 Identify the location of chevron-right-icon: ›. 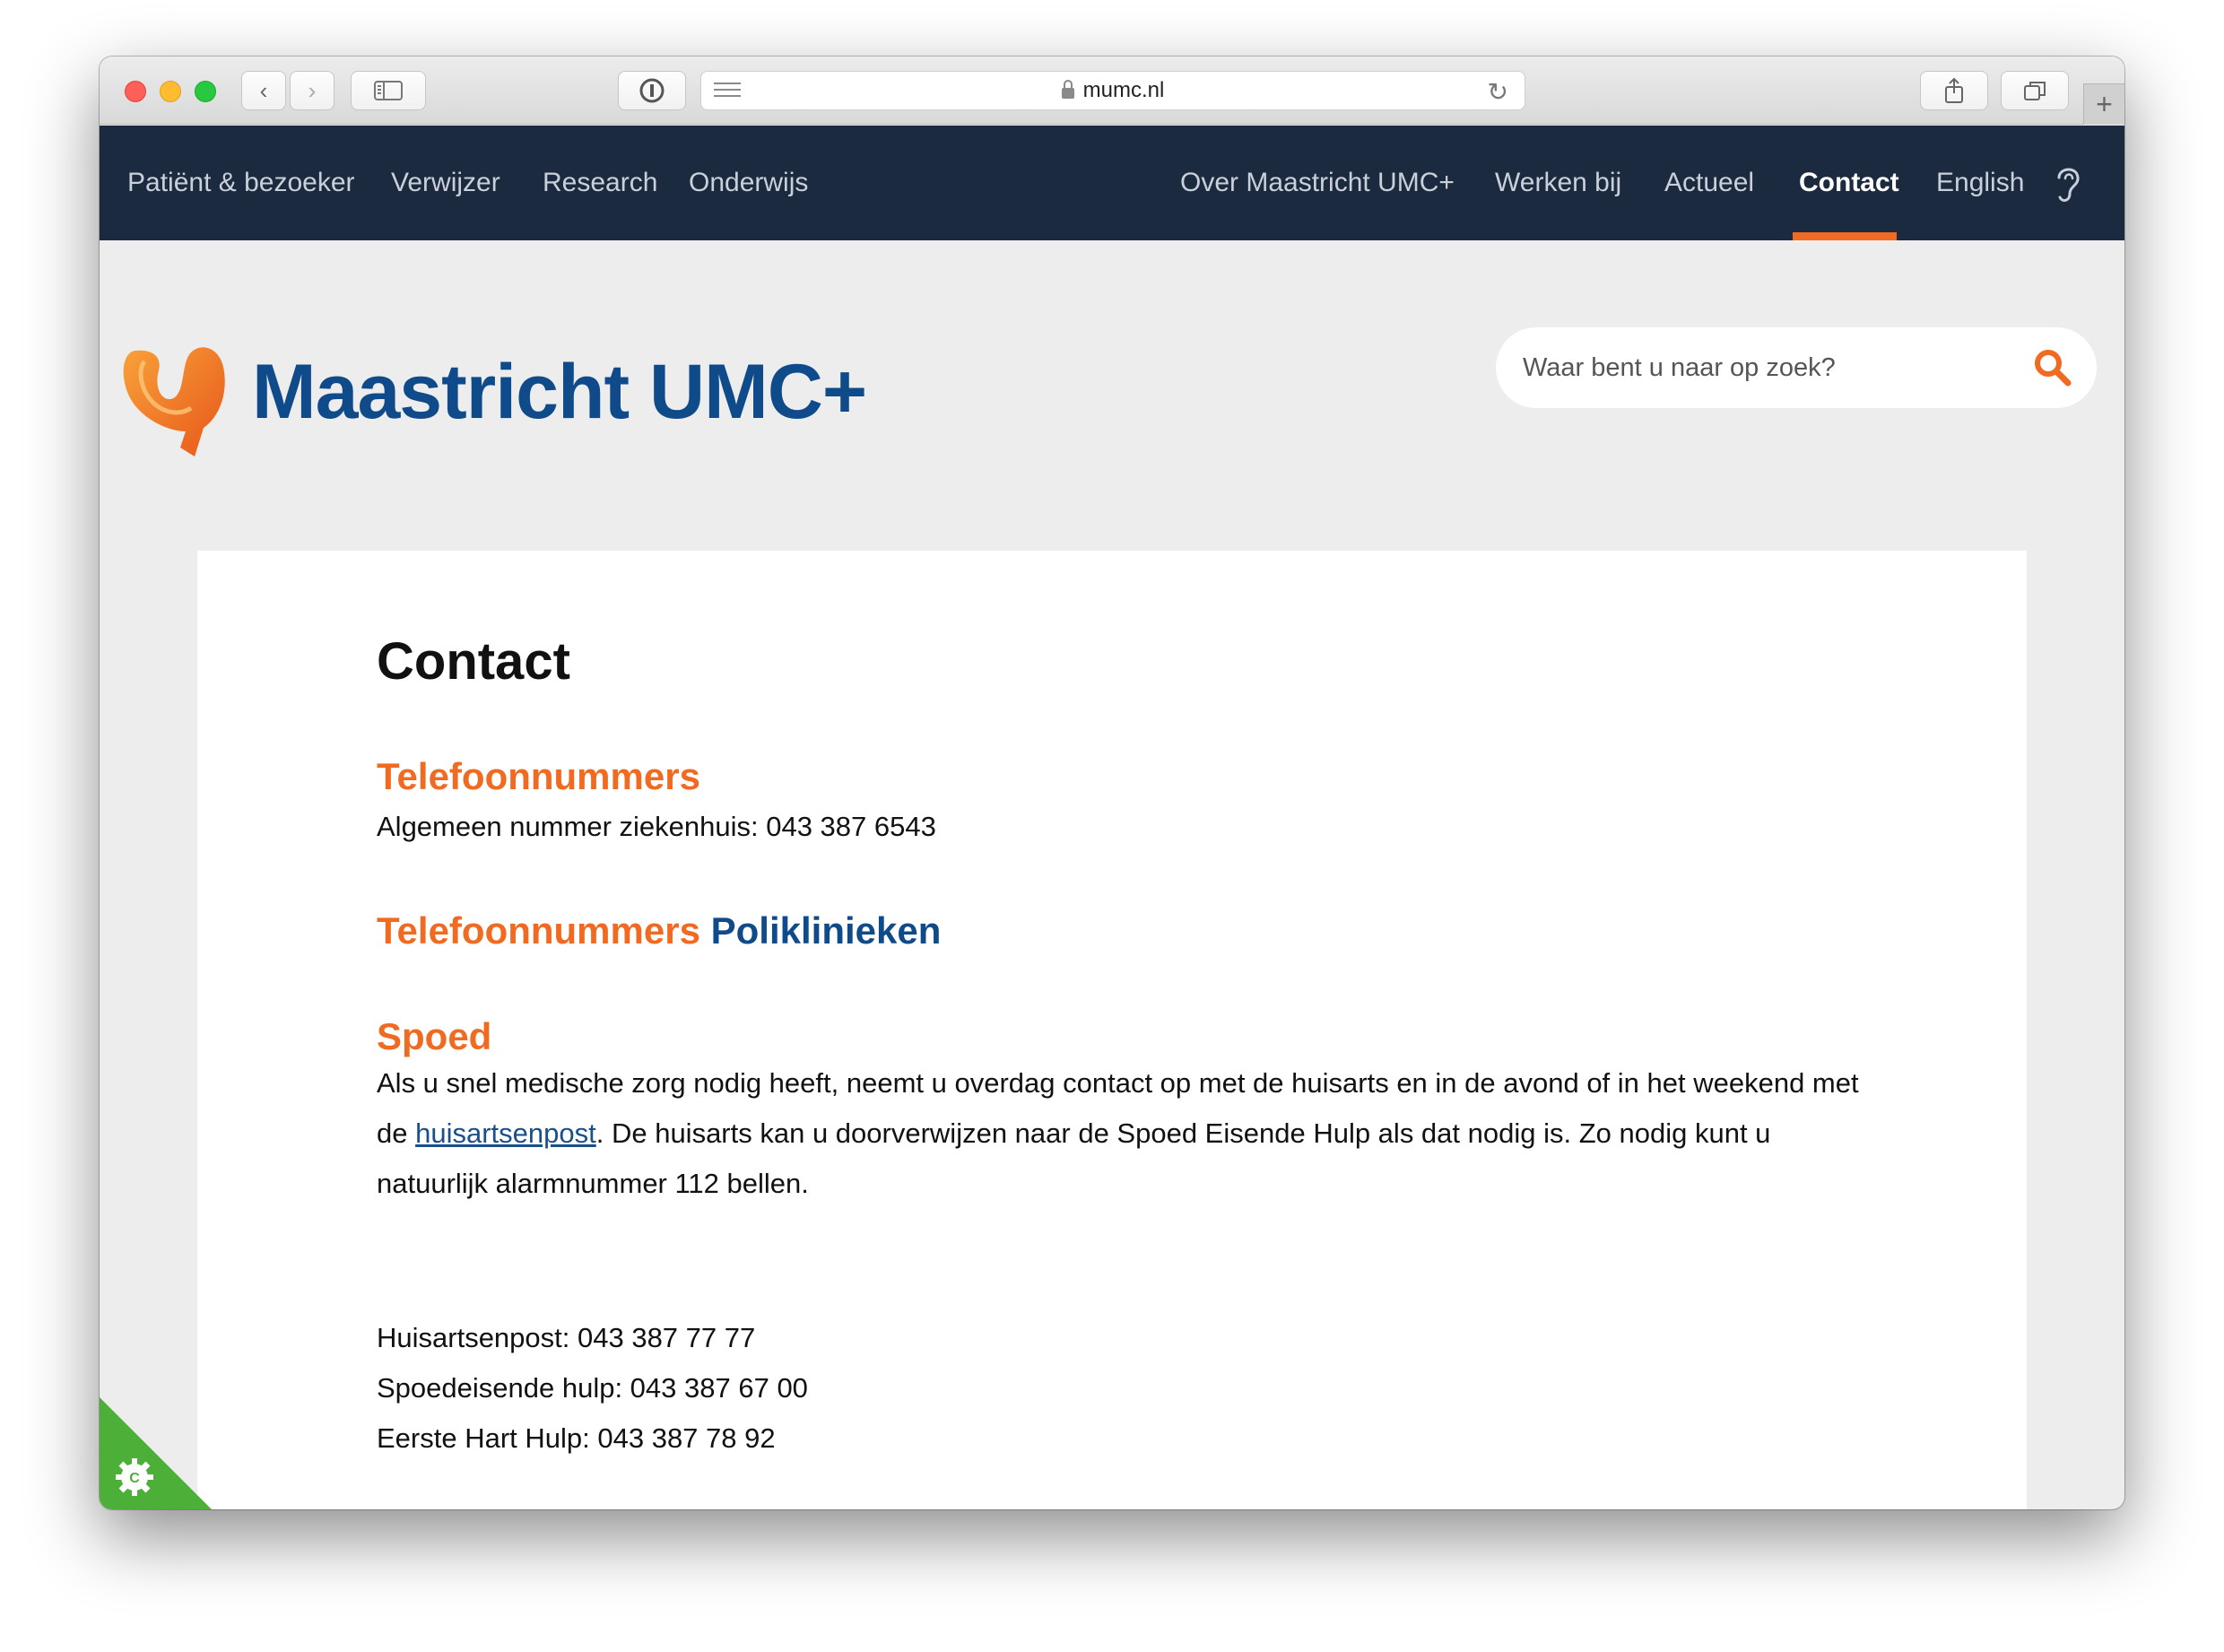
(312, 90).